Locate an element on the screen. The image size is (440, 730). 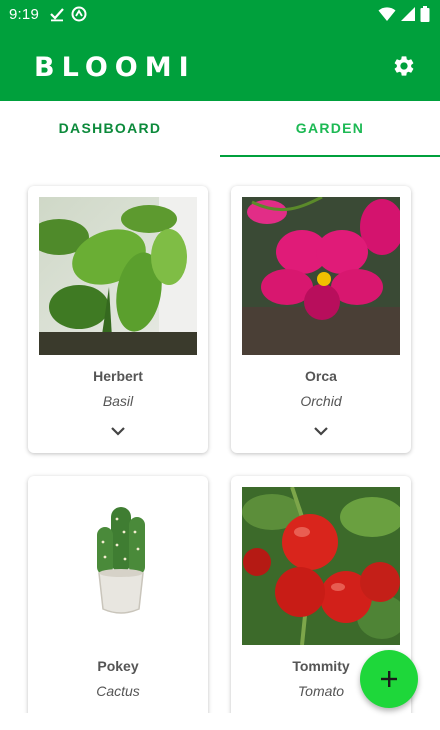
cactus-photo is located at coordinates (118, 566).